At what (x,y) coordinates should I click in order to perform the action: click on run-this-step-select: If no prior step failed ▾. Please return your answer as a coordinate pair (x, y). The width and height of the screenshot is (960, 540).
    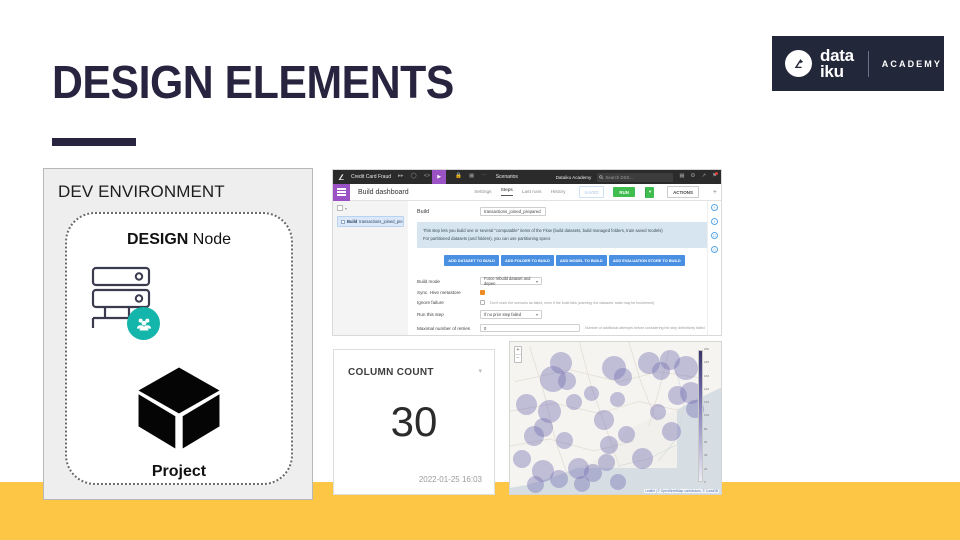
    Looking at the image, I should click on (511, 314).